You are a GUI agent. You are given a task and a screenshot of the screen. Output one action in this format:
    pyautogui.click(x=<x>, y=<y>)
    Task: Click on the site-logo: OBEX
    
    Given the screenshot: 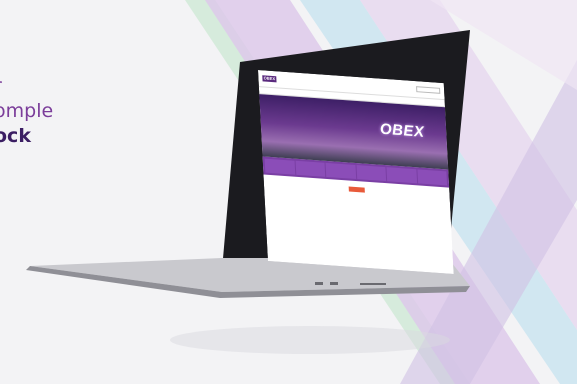 What is the action you would take?
    pyautogui.click(x=269, y=79)
    